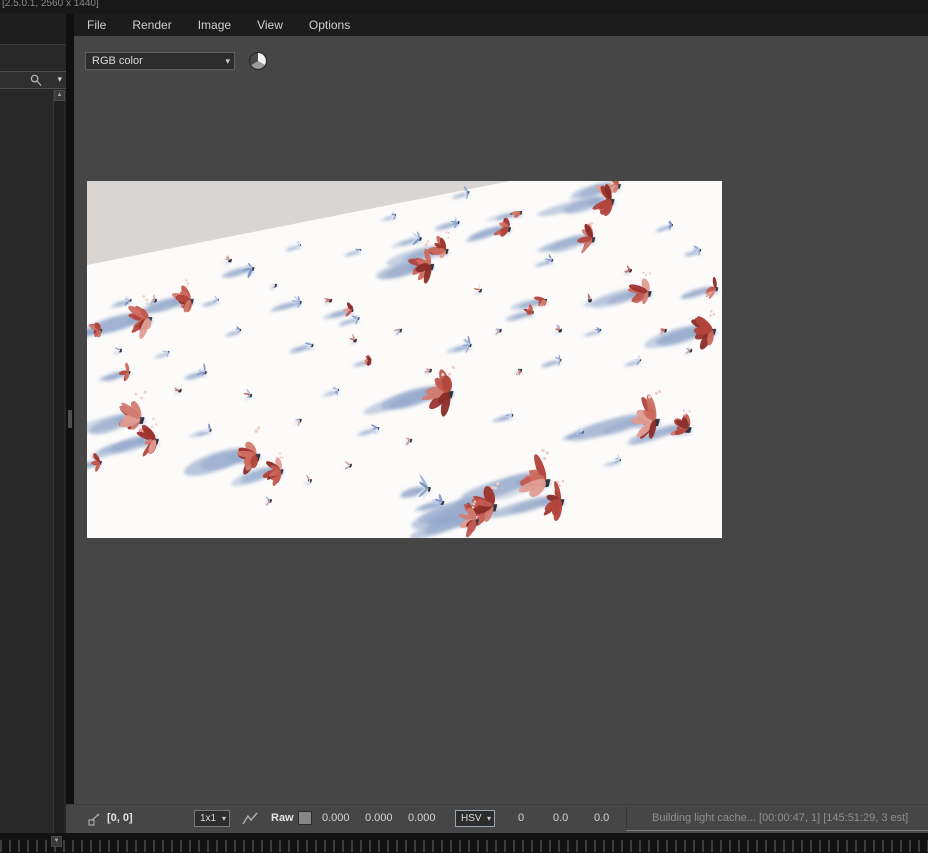  What do you see at coordinates (33, 29) in the screenshot?
I see `history-panel-header` at bounding box center [33, 29].